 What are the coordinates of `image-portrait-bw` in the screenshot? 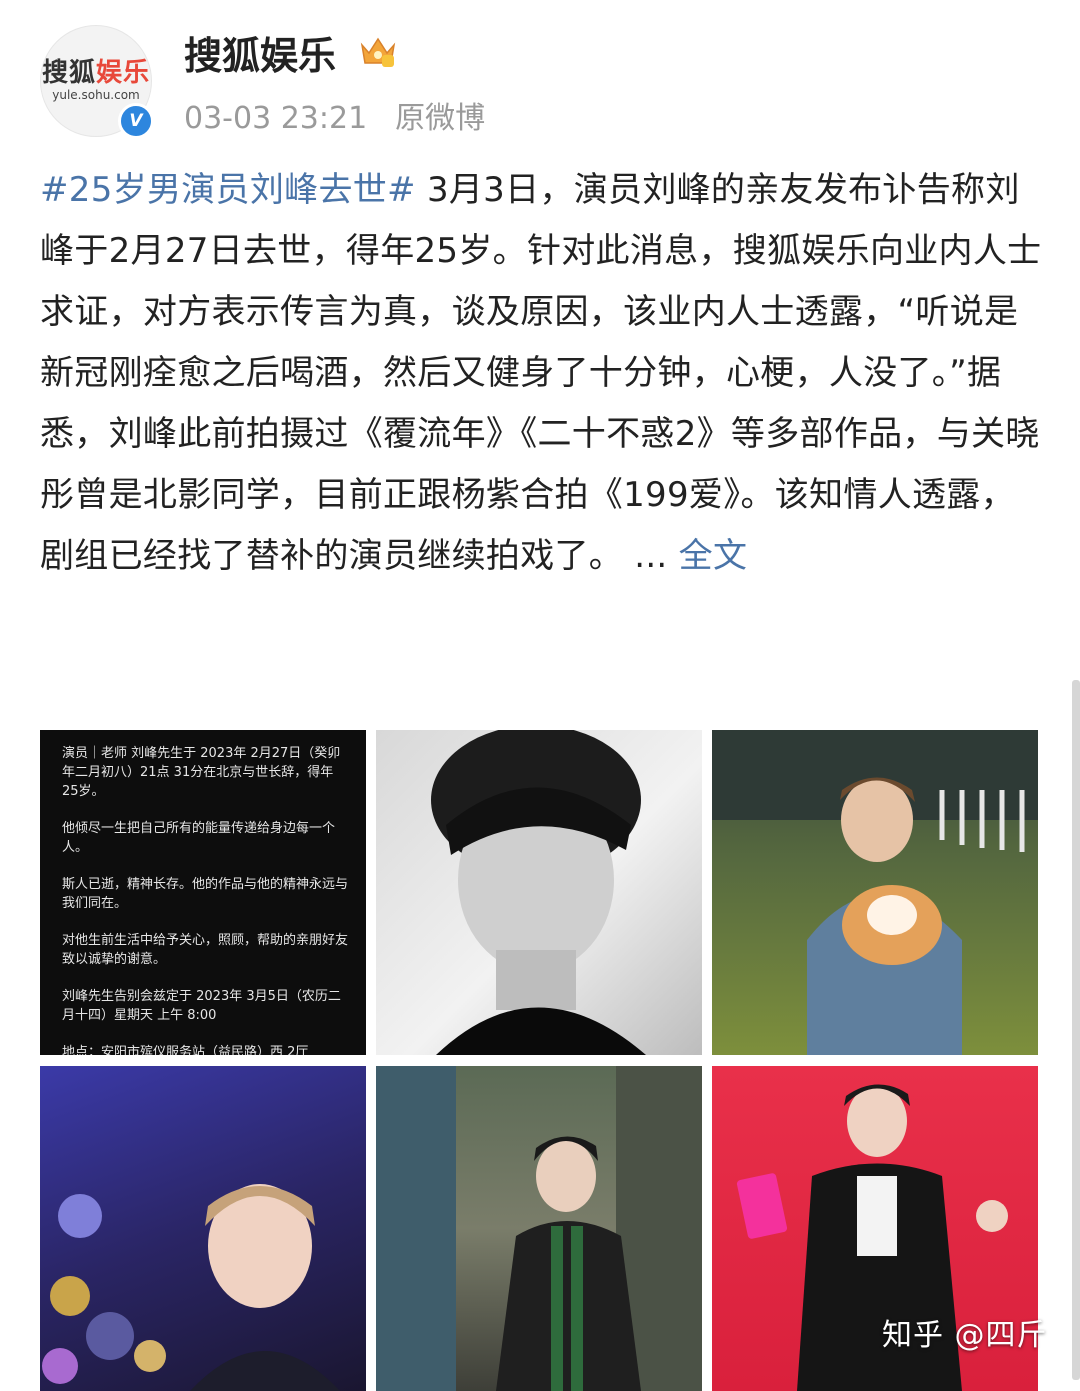 It's located at (539, 892).